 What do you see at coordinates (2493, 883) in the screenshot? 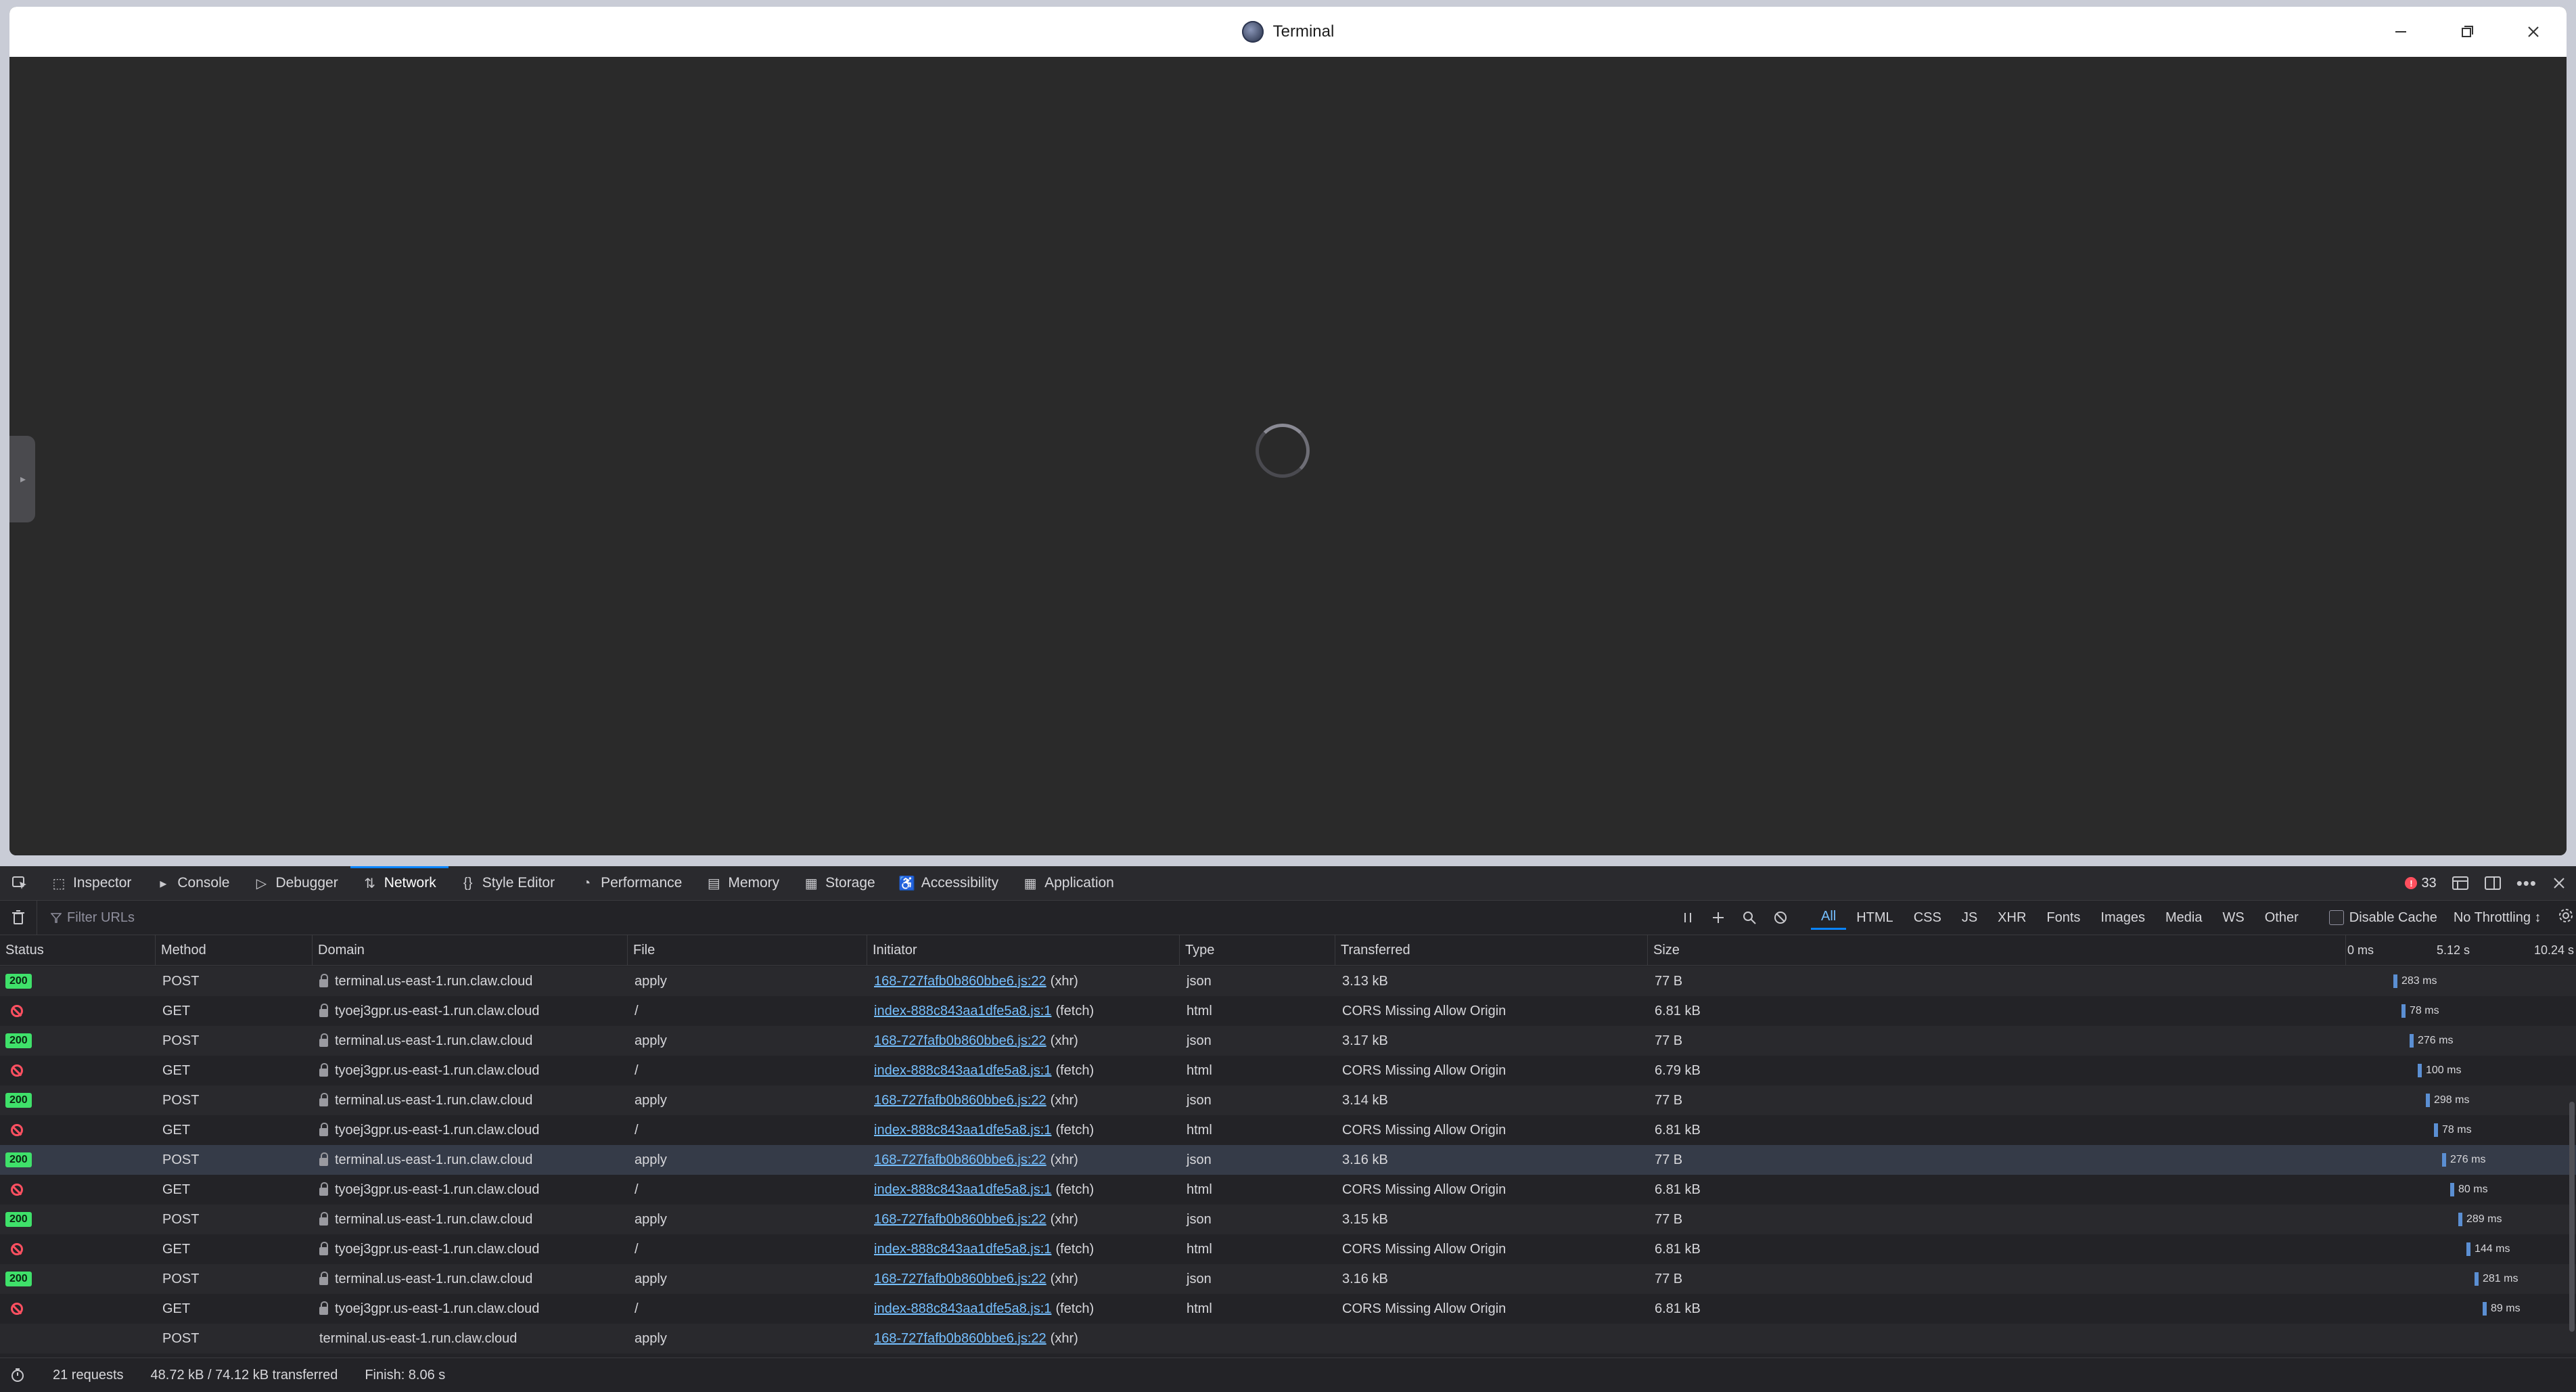
I see `dock-side-icon` at bounding box center [2493, 883].